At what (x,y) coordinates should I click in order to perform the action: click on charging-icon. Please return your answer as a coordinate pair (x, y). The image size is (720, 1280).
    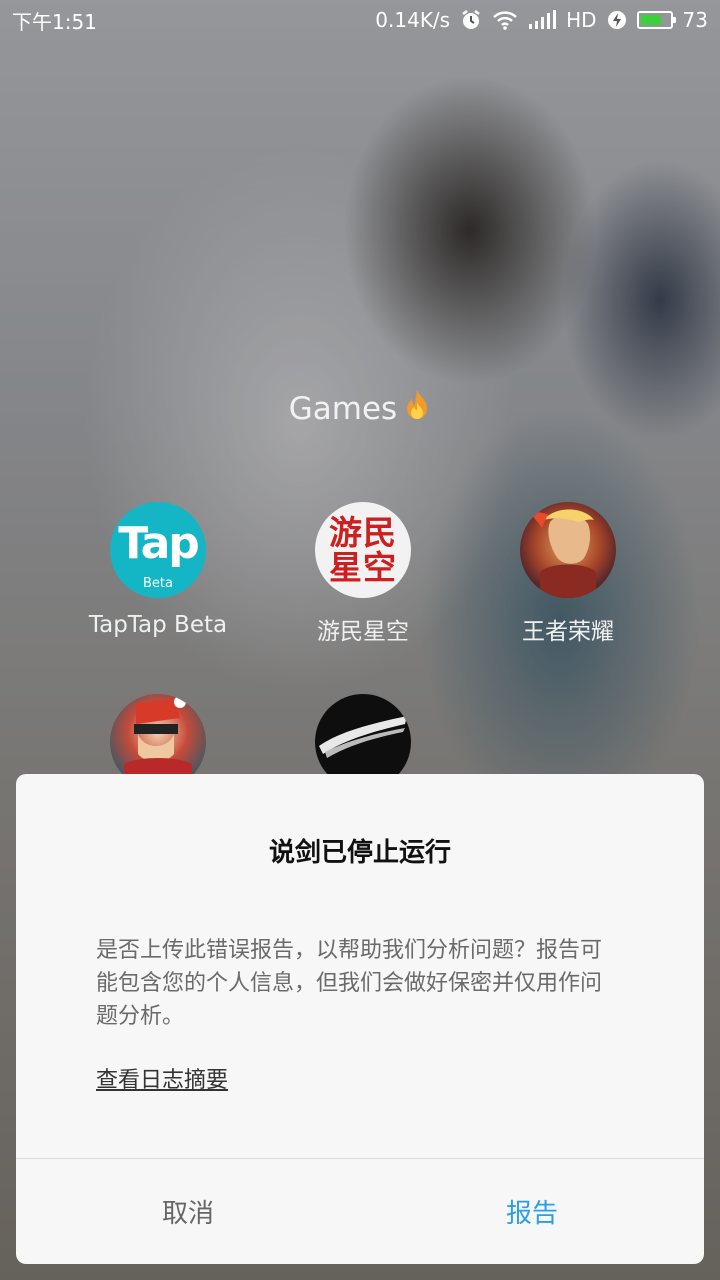
    Looking at the image, I should click on (617, 20).